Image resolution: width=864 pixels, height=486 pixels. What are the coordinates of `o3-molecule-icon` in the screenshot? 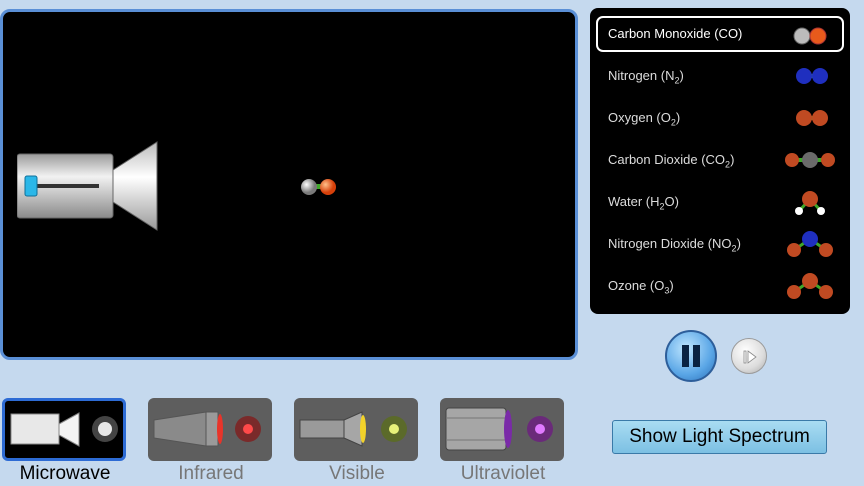 It's located at (810, 286).